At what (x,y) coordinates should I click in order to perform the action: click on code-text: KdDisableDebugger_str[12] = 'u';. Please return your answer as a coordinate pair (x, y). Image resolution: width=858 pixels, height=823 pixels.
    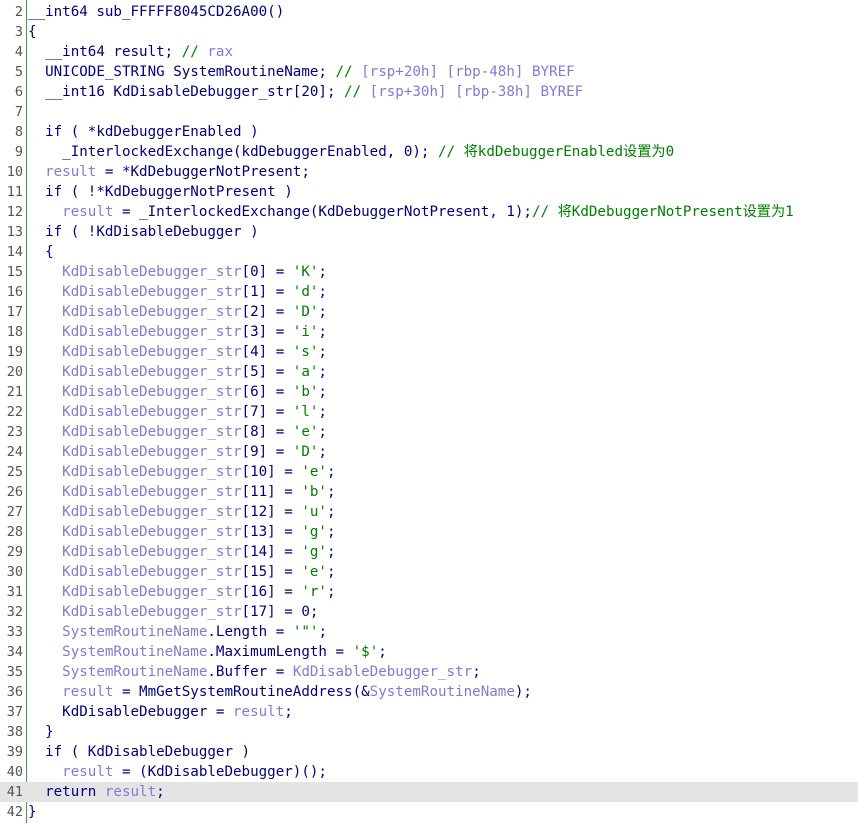
    Looking at the image, I should click on (181, 512).